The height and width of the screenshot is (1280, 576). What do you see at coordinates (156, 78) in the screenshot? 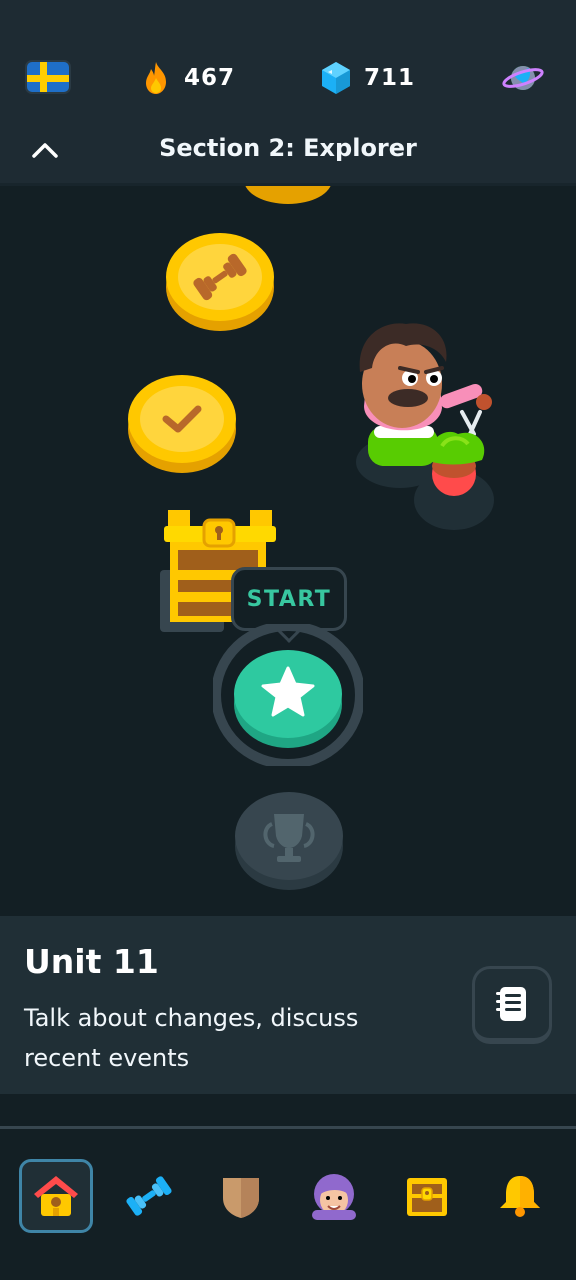
I see `fire-icon` at bounding box center [156, 78].